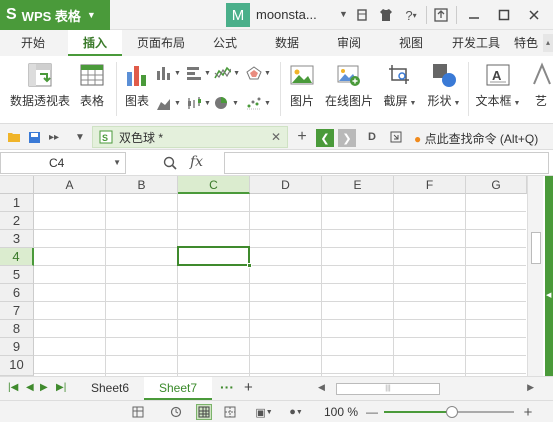 The width and height of the screenshot is (553, 422). I want to click on add-sheet-icon: +, so click(248, 387).